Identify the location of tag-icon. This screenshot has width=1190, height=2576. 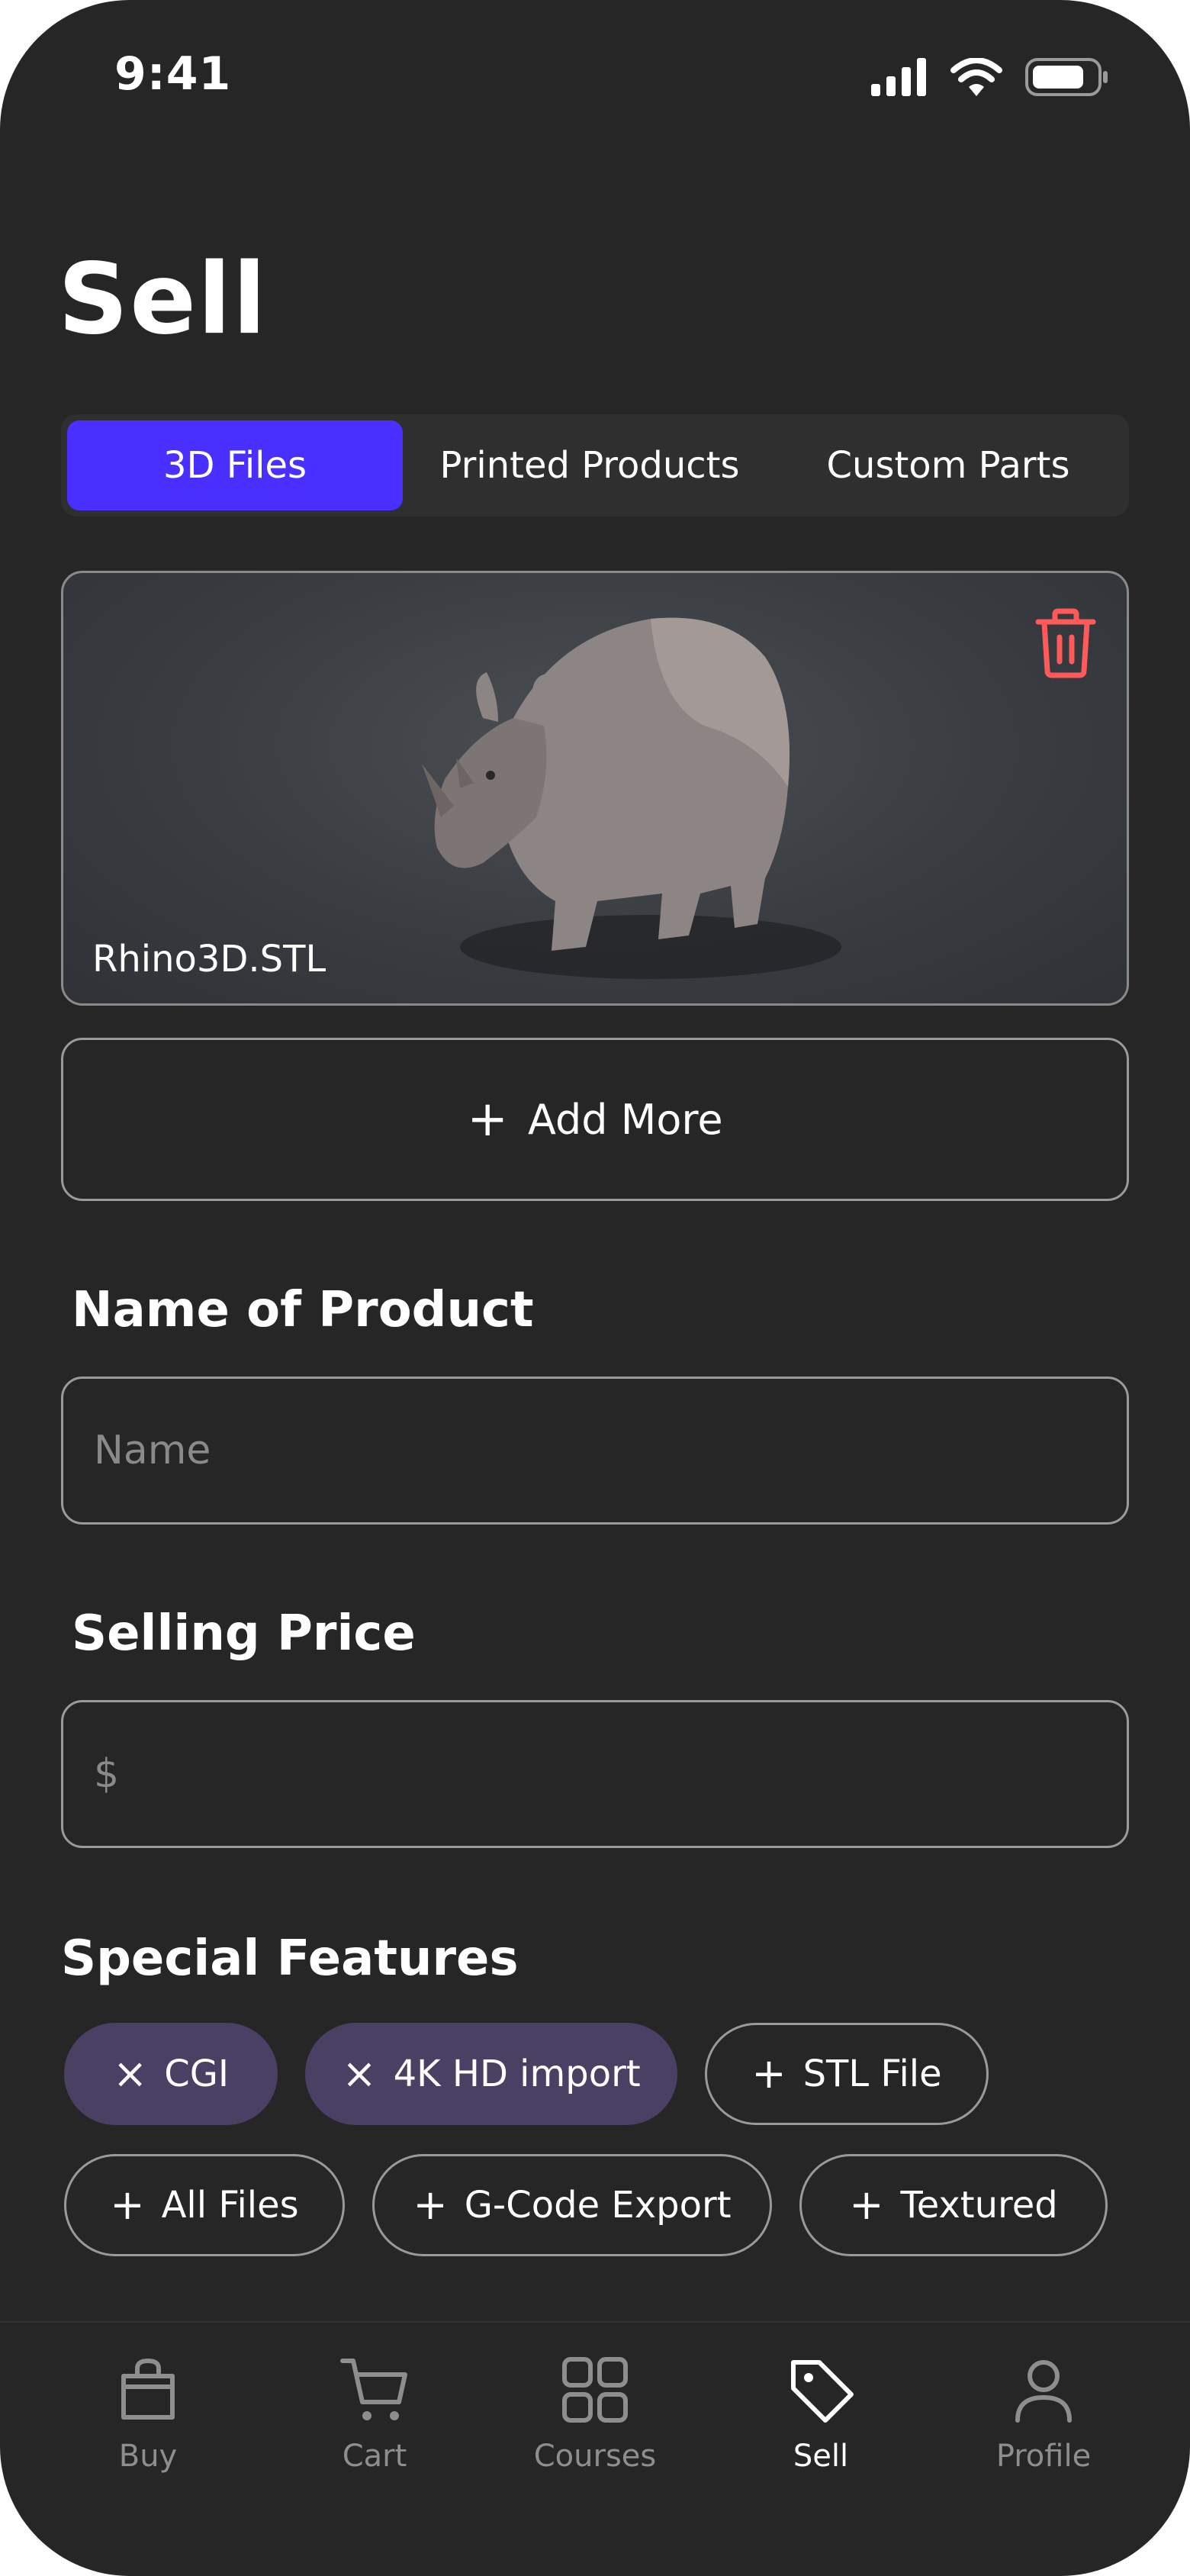
(822, 2391).